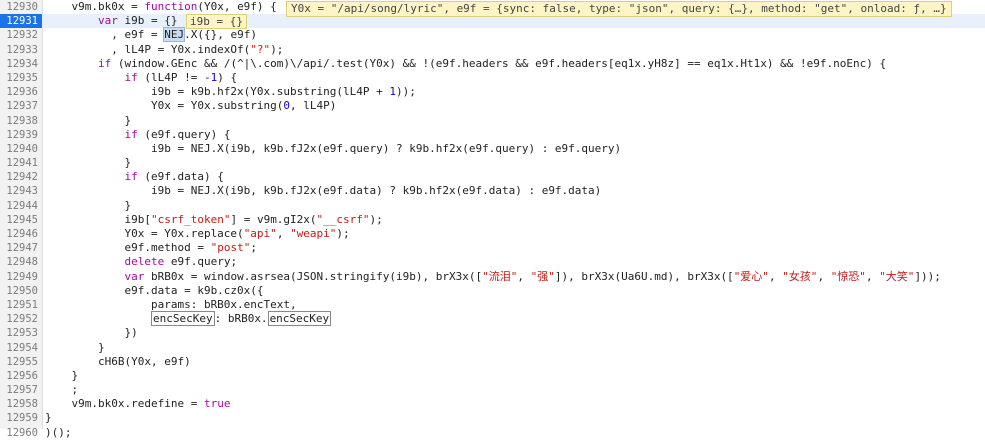  I want to click on code-text: )();, so click(58, 432).